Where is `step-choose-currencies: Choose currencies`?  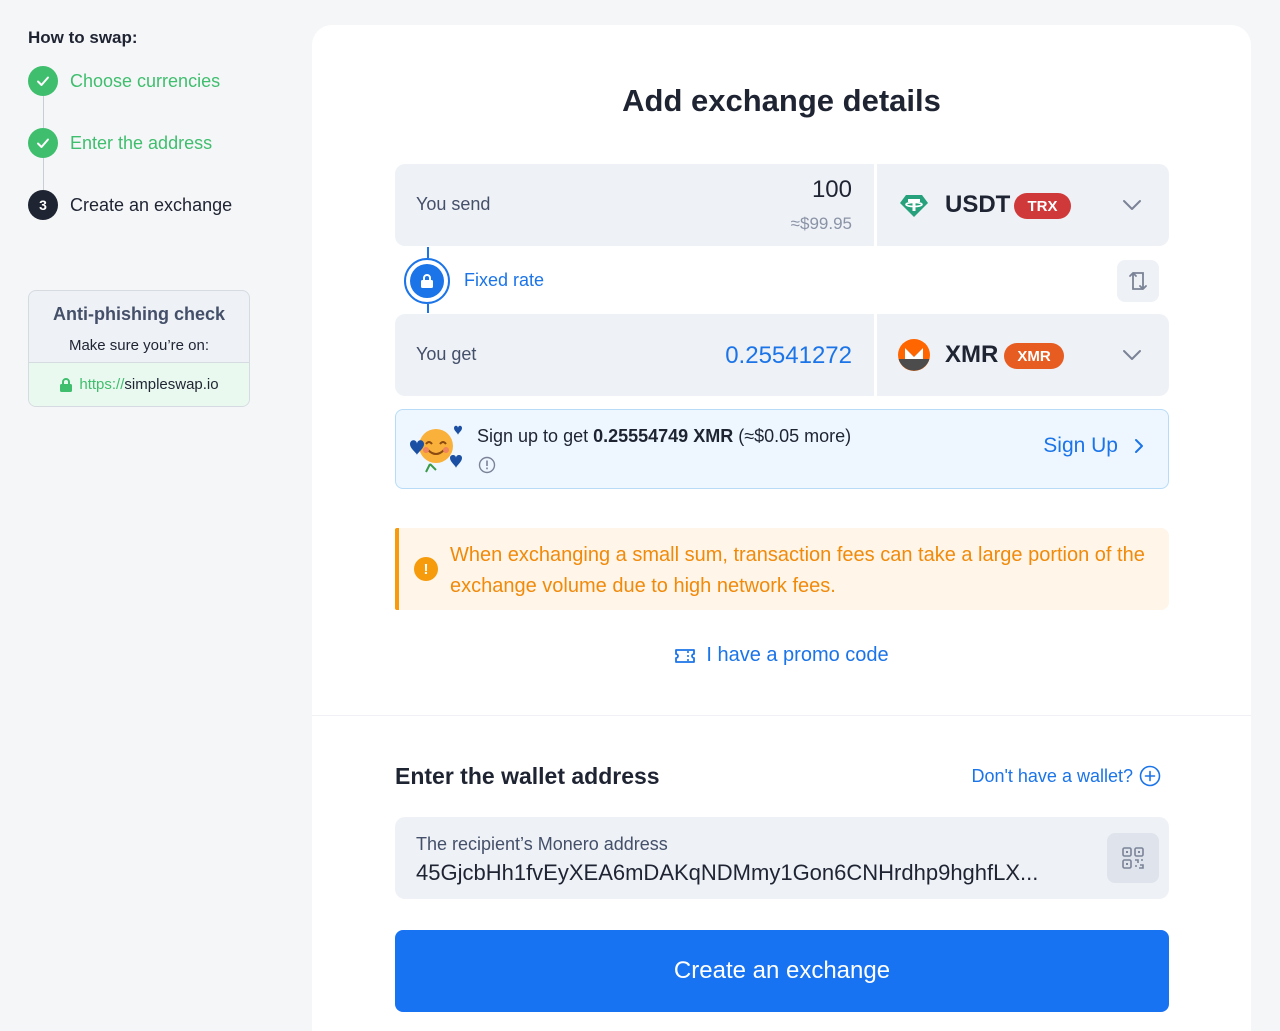 step-choose-currencies: Choose currencies is located at coordinates (143, 81).